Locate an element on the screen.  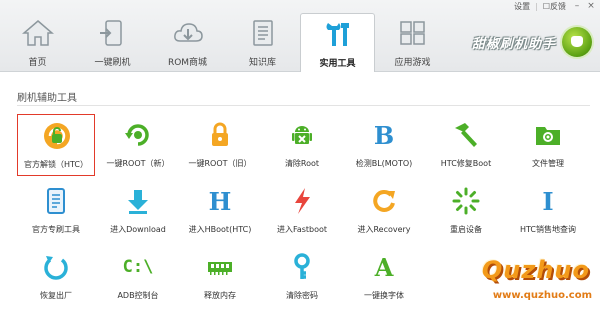
root-refresh-icon is located at coordinates (138, 135).